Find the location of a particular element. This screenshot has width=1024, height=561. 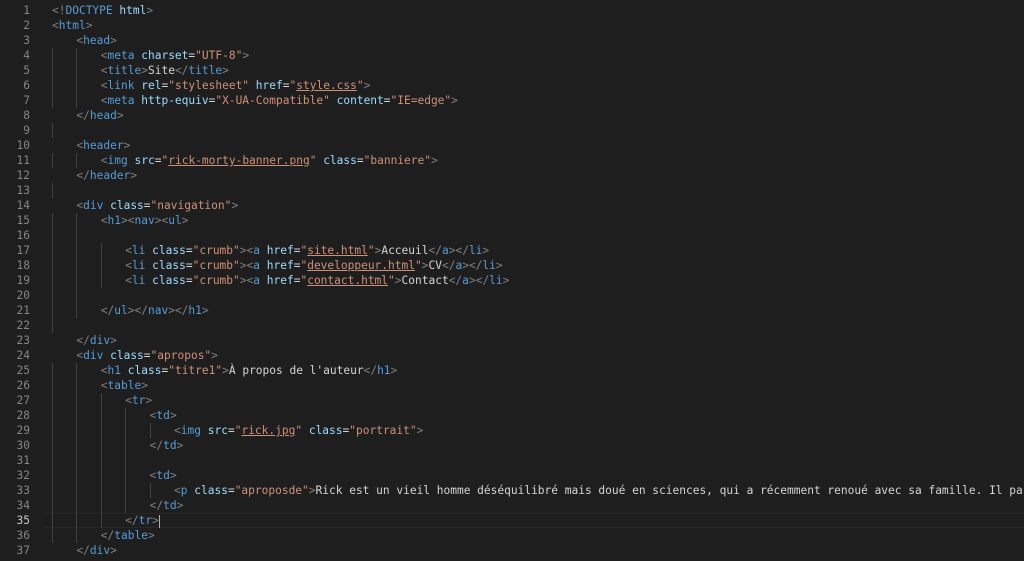

line-number: 12 is located at coordinates (23, 175).